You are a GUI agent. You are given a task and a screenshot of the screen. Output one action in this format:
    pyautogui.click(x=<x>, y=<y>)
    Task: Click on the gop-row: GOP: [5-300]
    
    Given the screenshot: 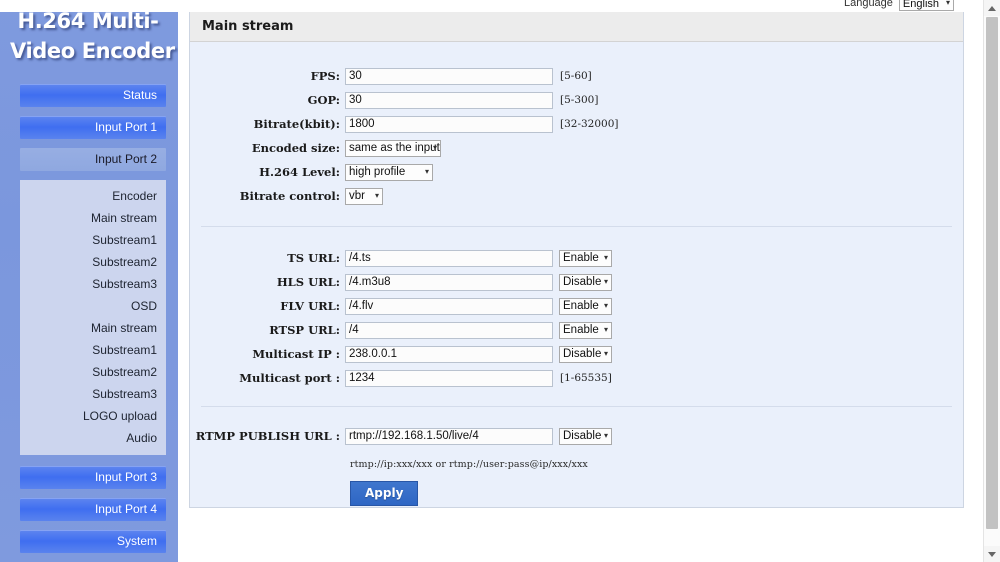 What is the action you would take?
    pyautogui.click(x=576, y=100)
    